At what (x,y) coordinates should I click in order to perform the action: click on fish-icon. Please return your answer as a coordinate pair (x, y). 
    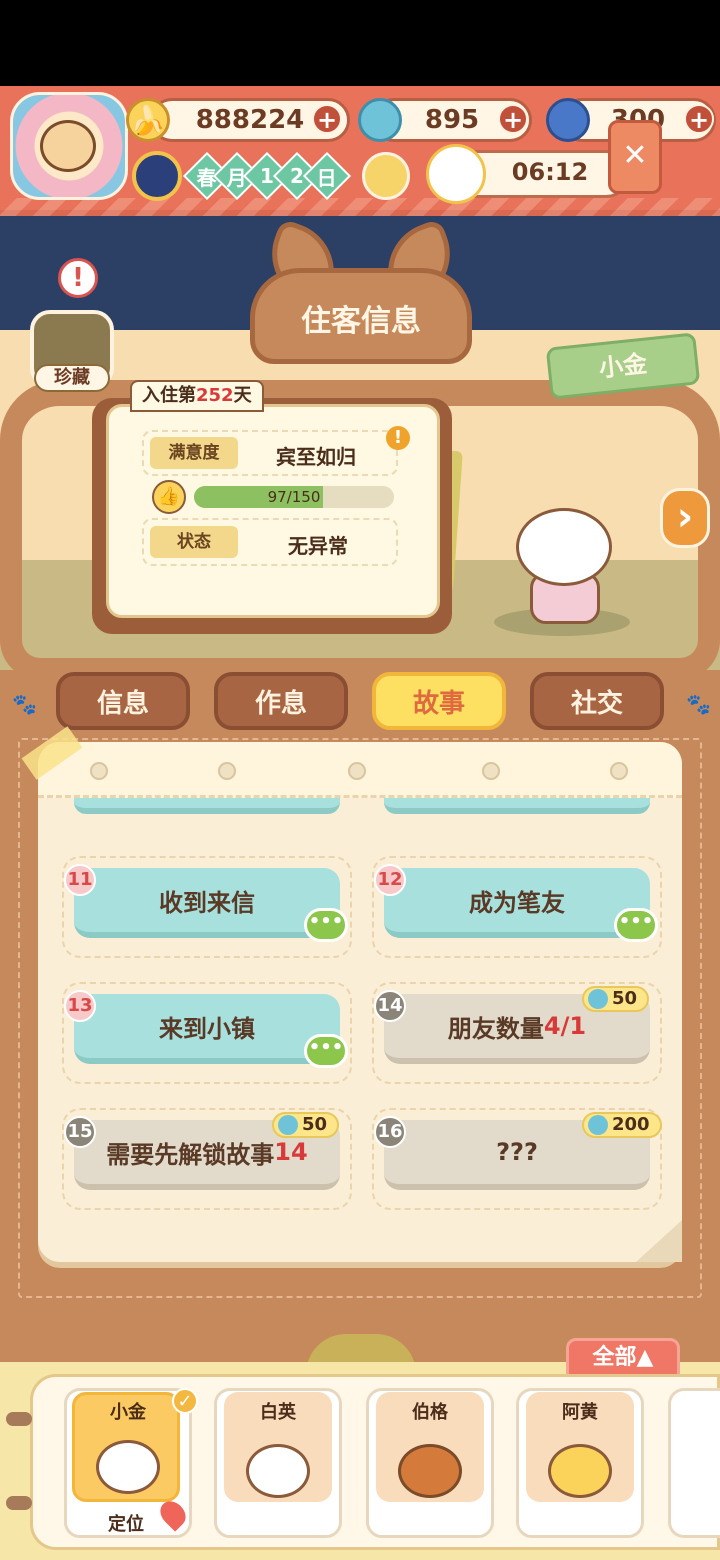
    Looking at the image, I should click on (568, 120).